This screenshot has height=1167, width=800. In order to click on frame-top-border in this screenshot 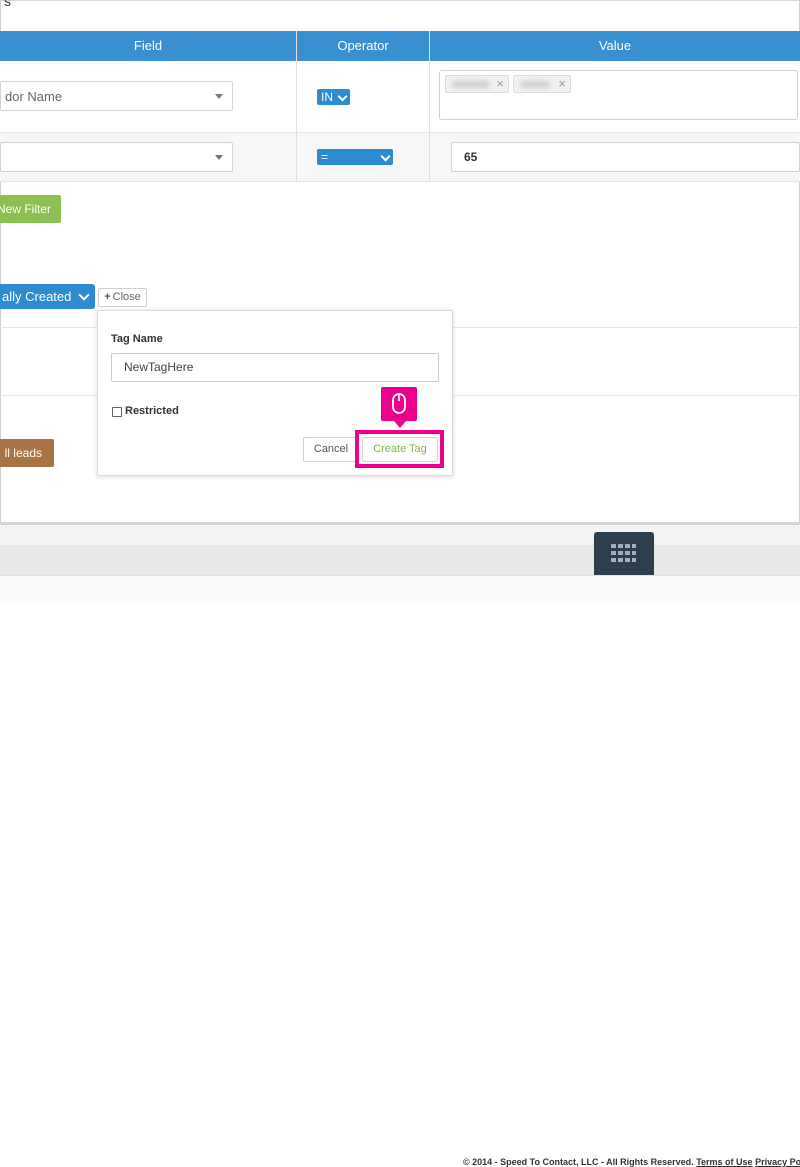, I will do `click(400, 0)`.